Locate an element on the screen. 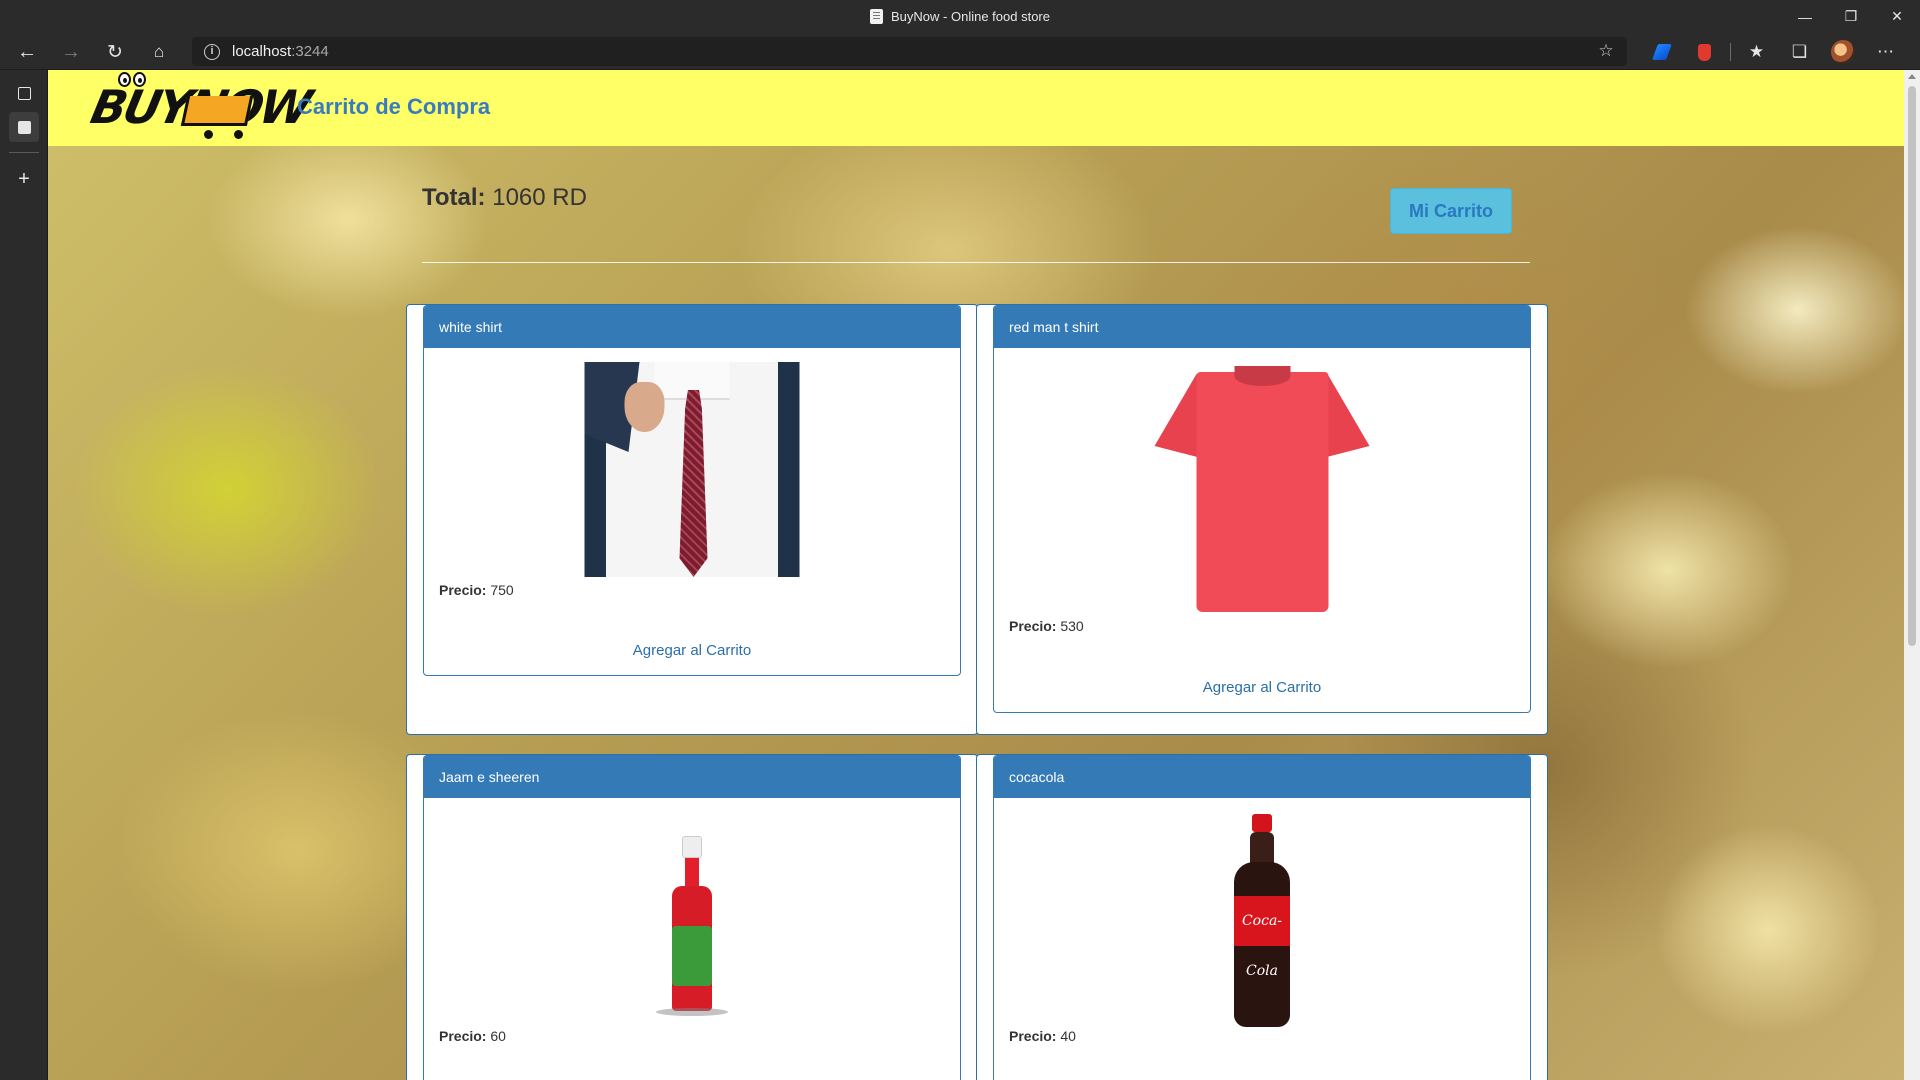 This screenshot has height=1080, width=1920. url-text: localhost:3244 is located at coordinates (280, 51).